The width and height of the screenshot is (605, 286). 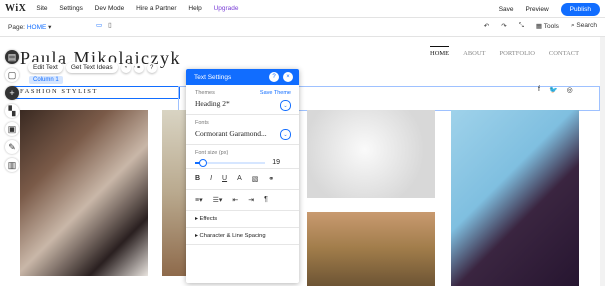 I want to click on highlight-icon: ▧, so click(x=255, y=179).